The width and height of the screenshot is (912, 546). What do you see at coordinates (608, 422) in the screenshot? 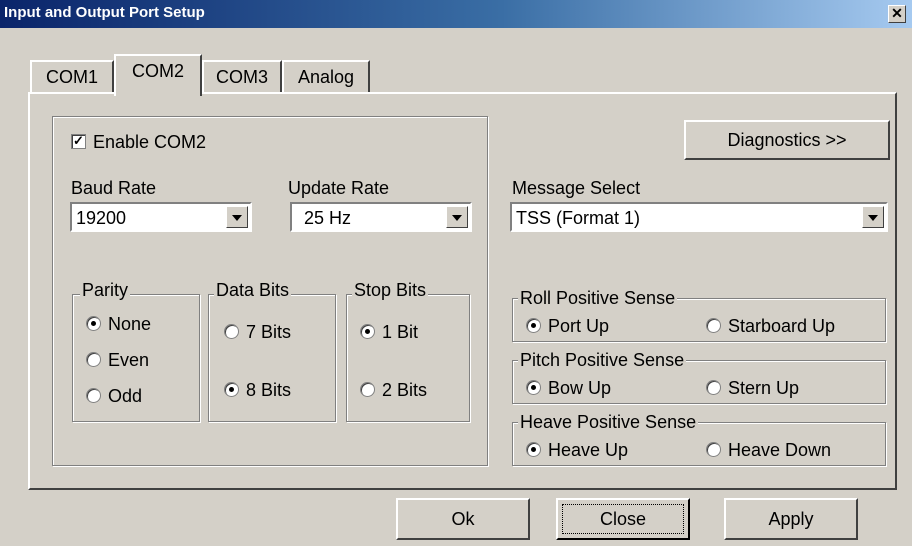
I see `heave-sense-legend: Heave Positive Sense` at bounding box center [608, 422].